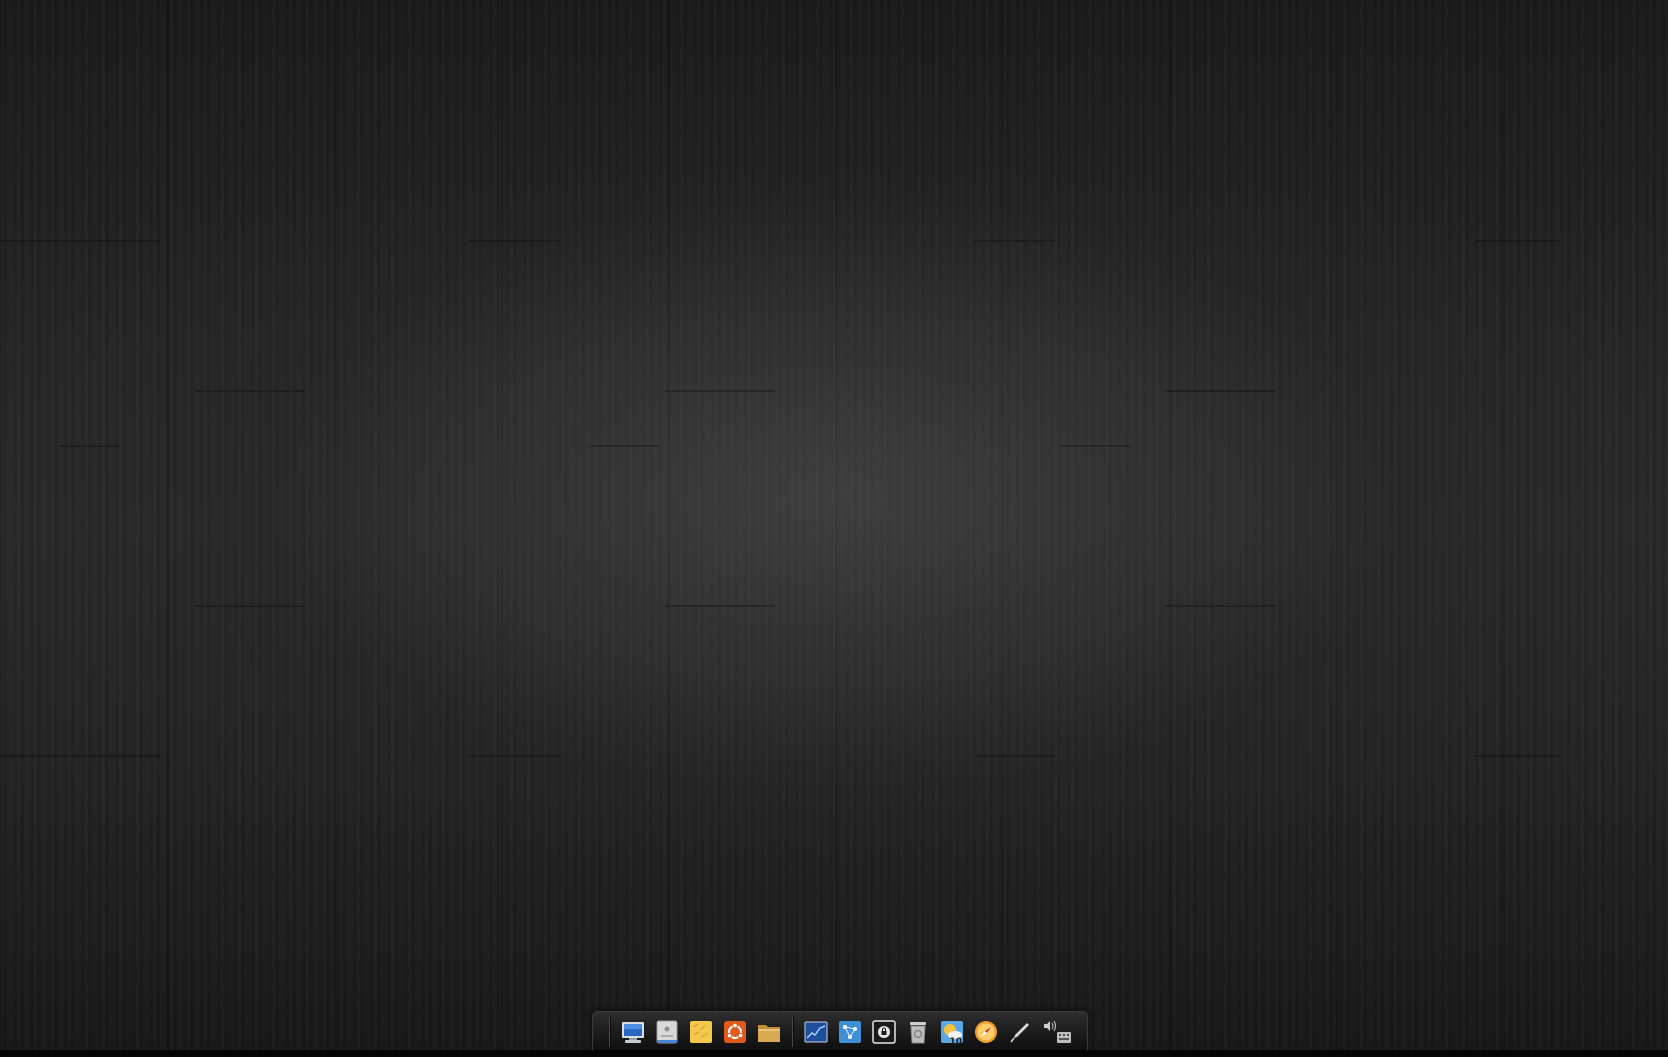  What do you see at coordinates (884, 1032) in the screenshot?
I see `lock-screen-icon` at bounding box center [884, 1032].